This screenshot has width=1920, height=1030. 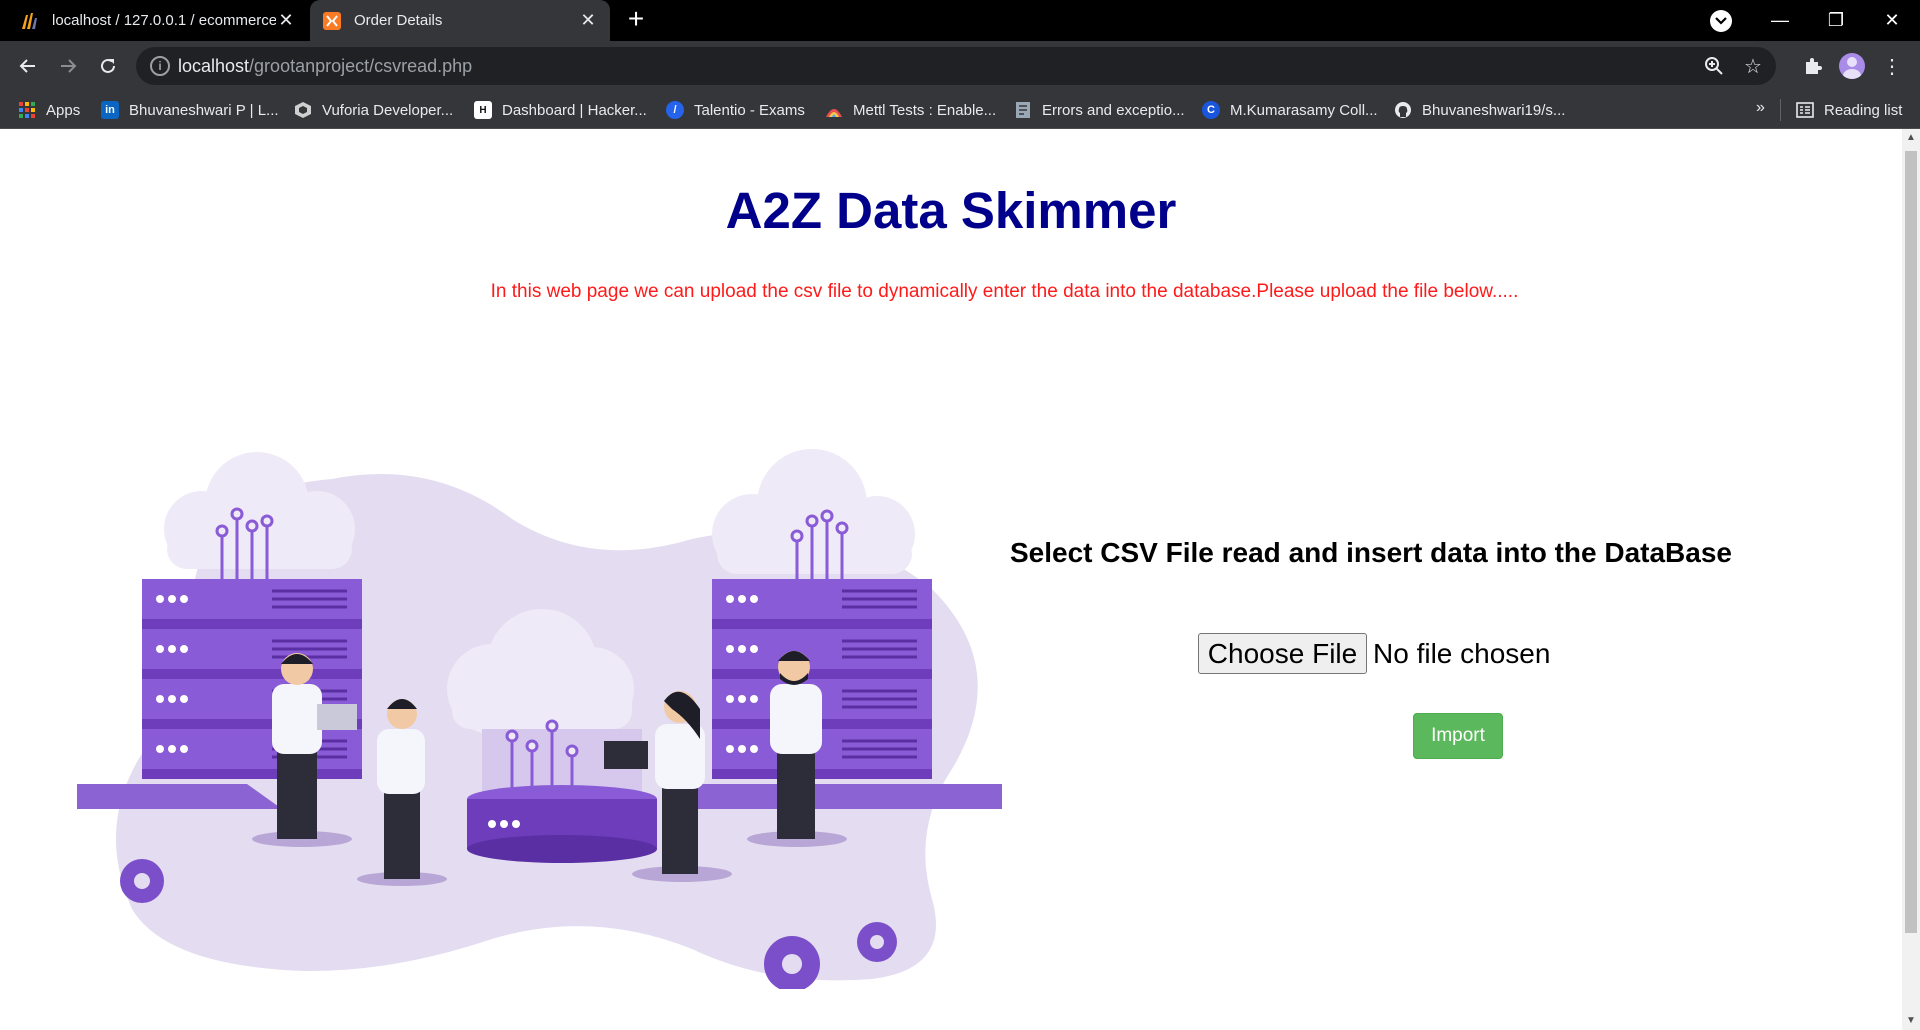 What do you see at coordinates (1911, 542) in the screenshot?
I see `scrollbar-thumb` at bounding box center [1911, 542].